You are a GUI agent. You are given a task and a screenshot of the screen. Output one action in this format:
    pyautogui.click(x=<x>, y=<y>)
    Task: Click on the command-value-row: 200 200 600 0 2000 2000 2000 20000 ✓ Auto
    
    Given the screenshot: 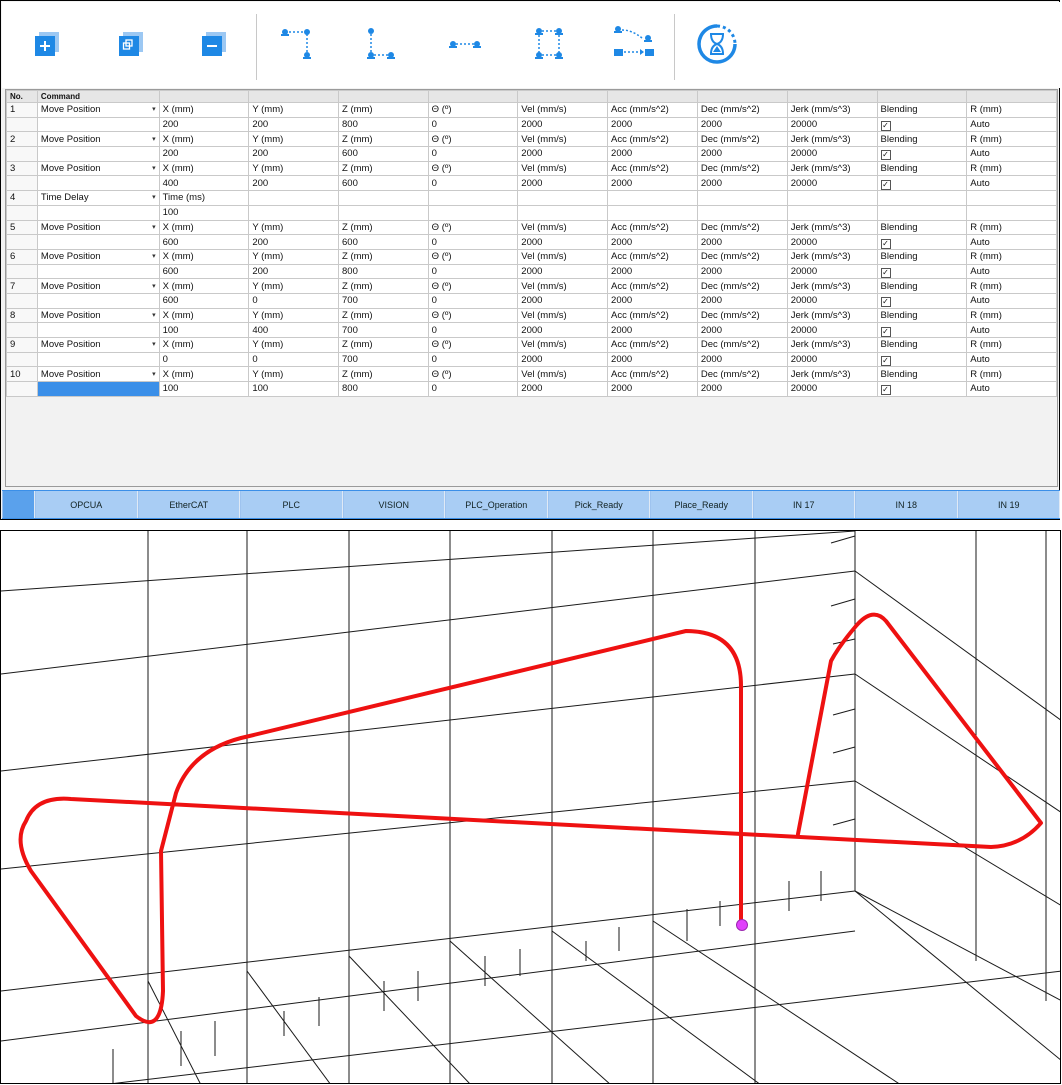 What is the action you would take?
    pyautogui.click(x=531, y=154)
    